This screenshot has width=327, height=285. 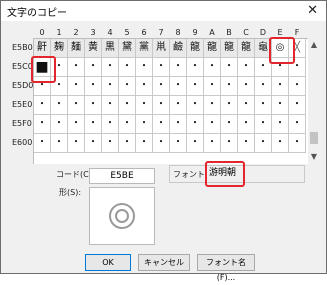 What do you see at coordinates (59, 32) in the screenshot?
I see `column-header: 1` at bounding box center [59, 32].